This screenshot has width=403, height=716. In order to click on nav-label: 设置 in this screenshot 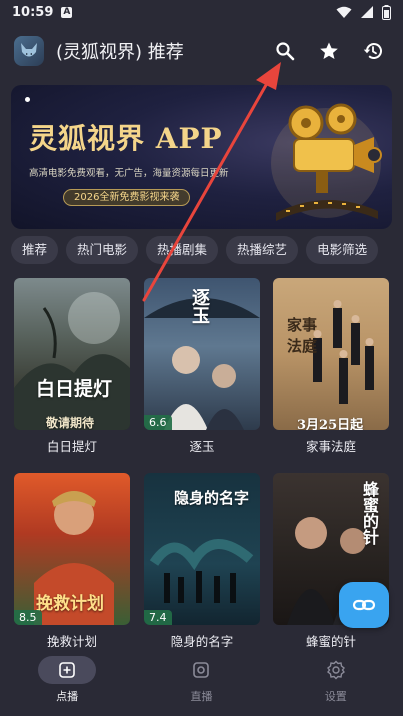, I will do `click(335, 696)`.